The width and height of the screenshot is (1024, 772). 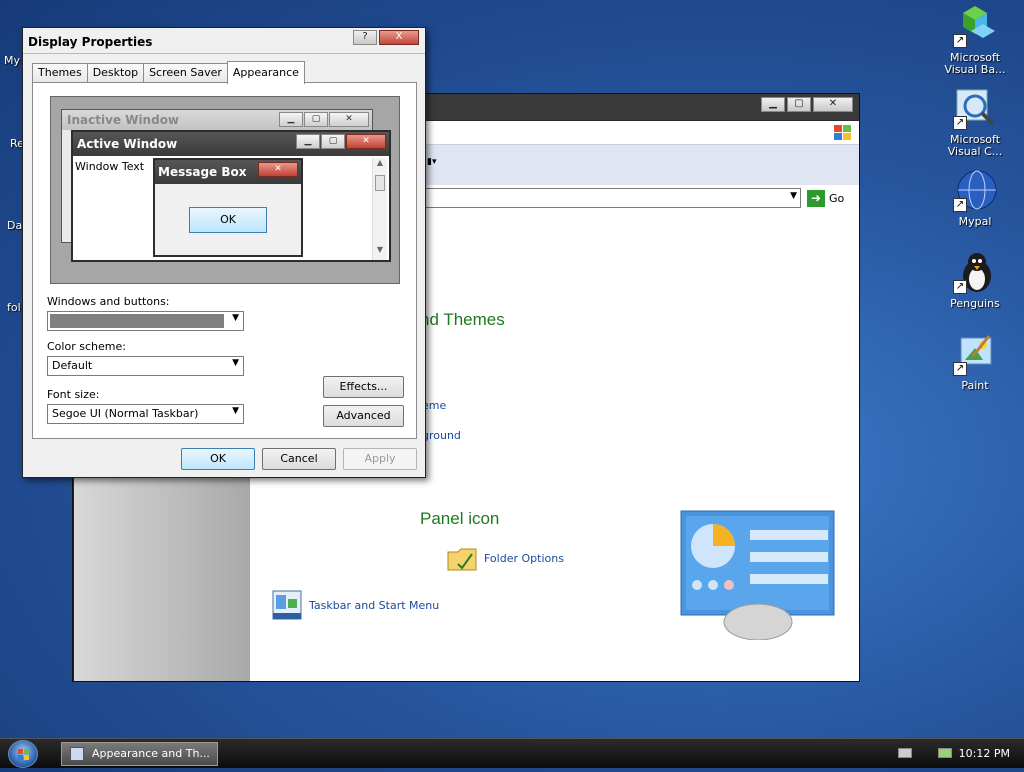 What do you see at coordinates (14, 307) in the screenshot?
I see `desktop-icon-folder-label: fol` at bounding box center [14, 307].